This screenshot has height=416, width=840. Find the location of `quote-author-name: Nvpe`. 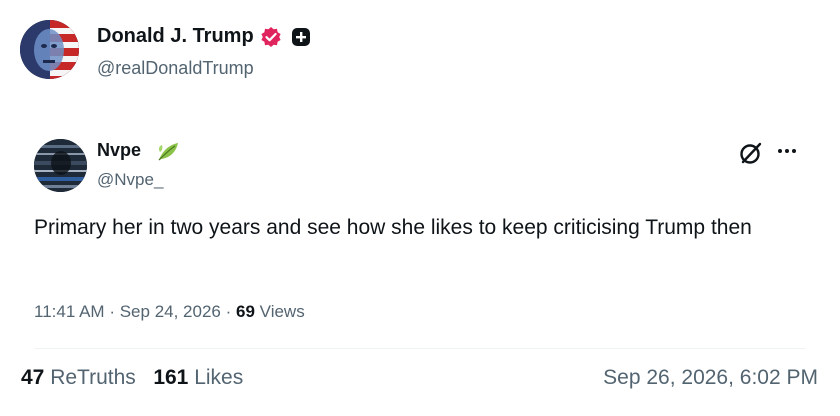

quote-author-name: Nvpe is located at coordinates (119, 150).